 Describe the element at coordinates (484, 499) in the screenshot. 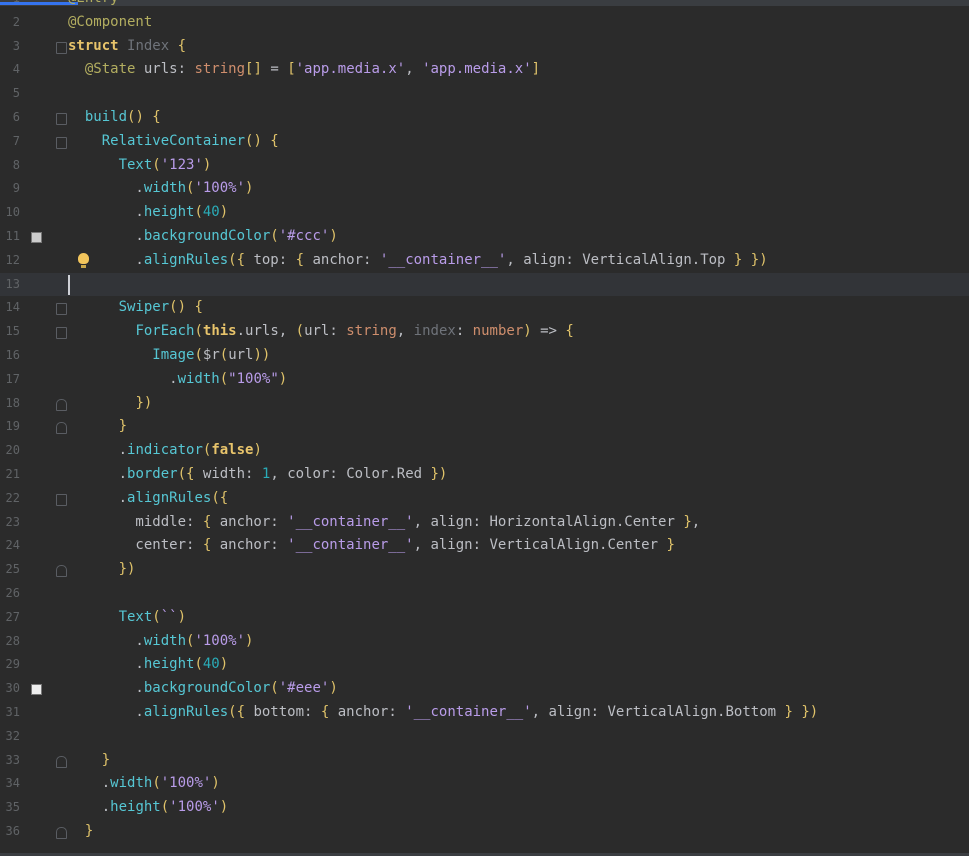

I see `code-line-22: 22 .alignRules({` at that location.